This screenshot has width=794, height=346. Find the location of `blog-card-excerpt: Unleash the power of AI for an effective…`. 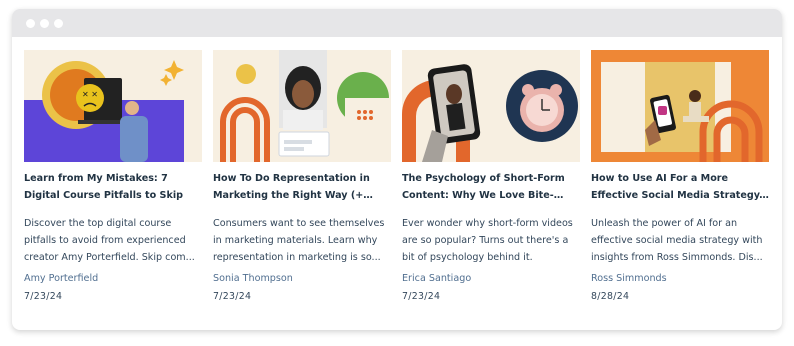

blog-card-excerpt: Unleash the power of AI for an effective… is located at coordinates (677, 240).